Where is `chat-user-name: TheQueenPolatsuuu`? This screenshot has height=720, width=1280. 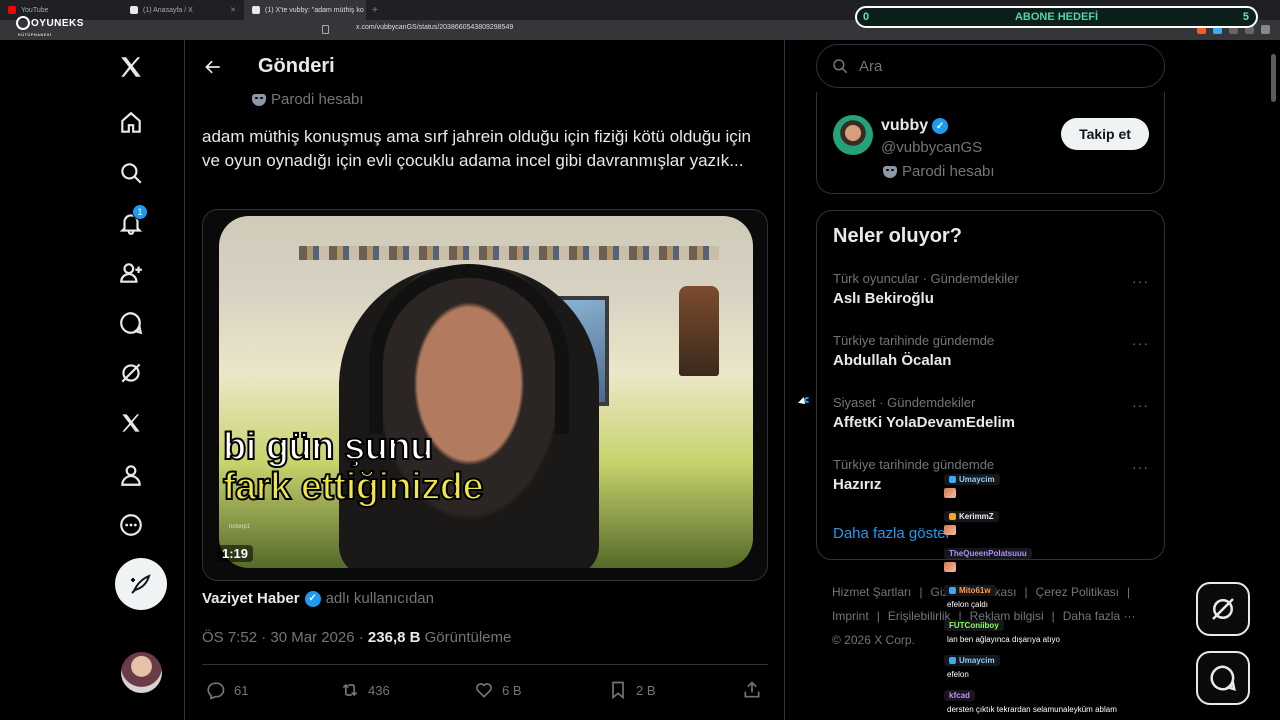
chat-user-name: TheQueenPolatsuuu is located at coordinates (988, 553).